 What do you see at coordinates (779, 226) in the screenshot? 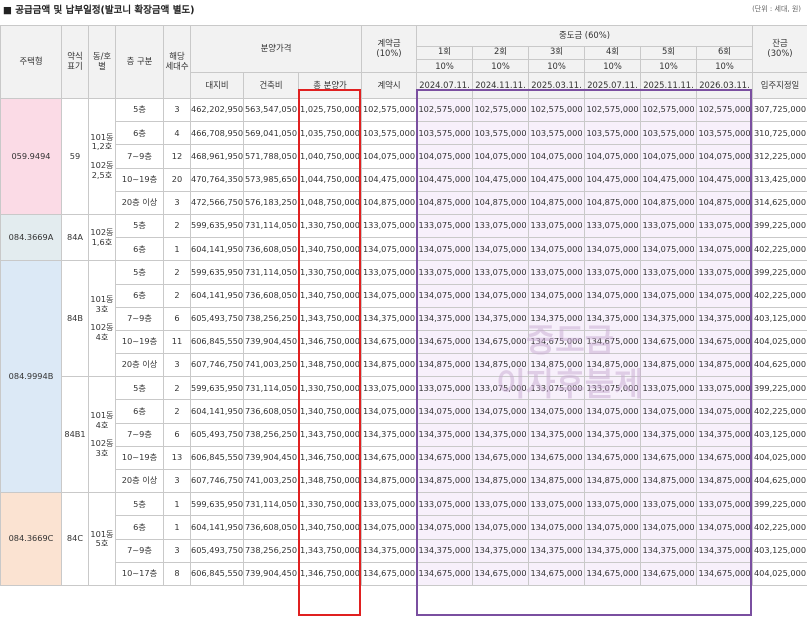
I see `balance: 399,225,000` at bounding box center [779, 226].